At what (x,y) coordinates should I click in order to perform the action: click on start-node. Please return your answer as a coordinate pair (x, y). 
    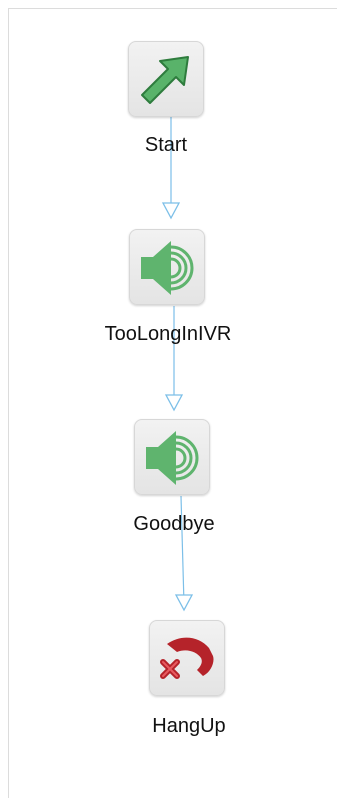
    Looking at the image, I should click on (166, 79).